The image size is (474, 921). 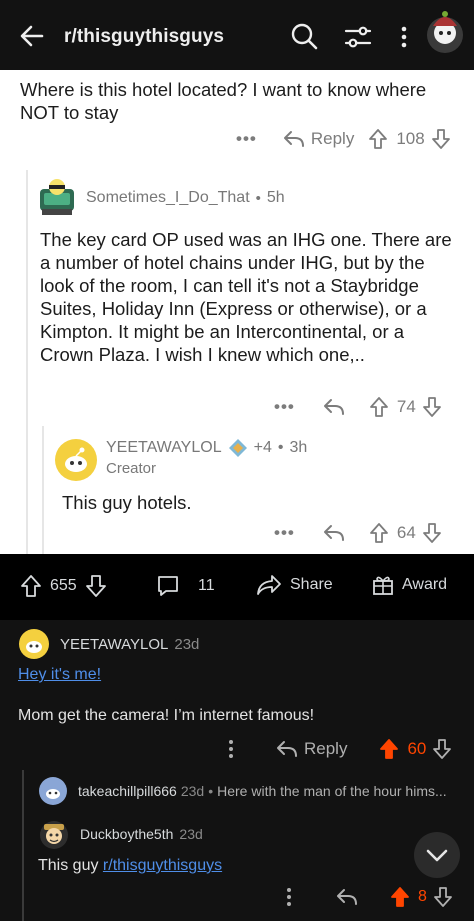 What do you see at coordinates (180, 460) in the screenshot?
I see `comment2-header: YEETAWAYLOL +4 • 3h Creator` at bounding box center [180, 460].